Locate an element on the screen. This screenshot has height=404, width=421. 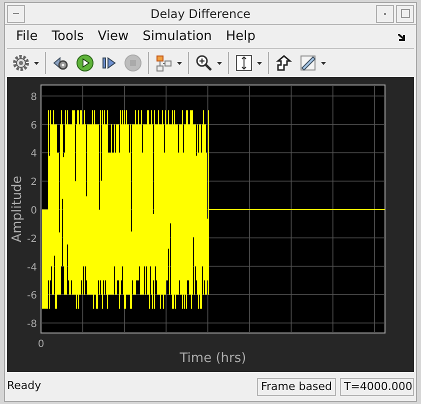
tick-label: -2 is located at coordinates (32, 239).